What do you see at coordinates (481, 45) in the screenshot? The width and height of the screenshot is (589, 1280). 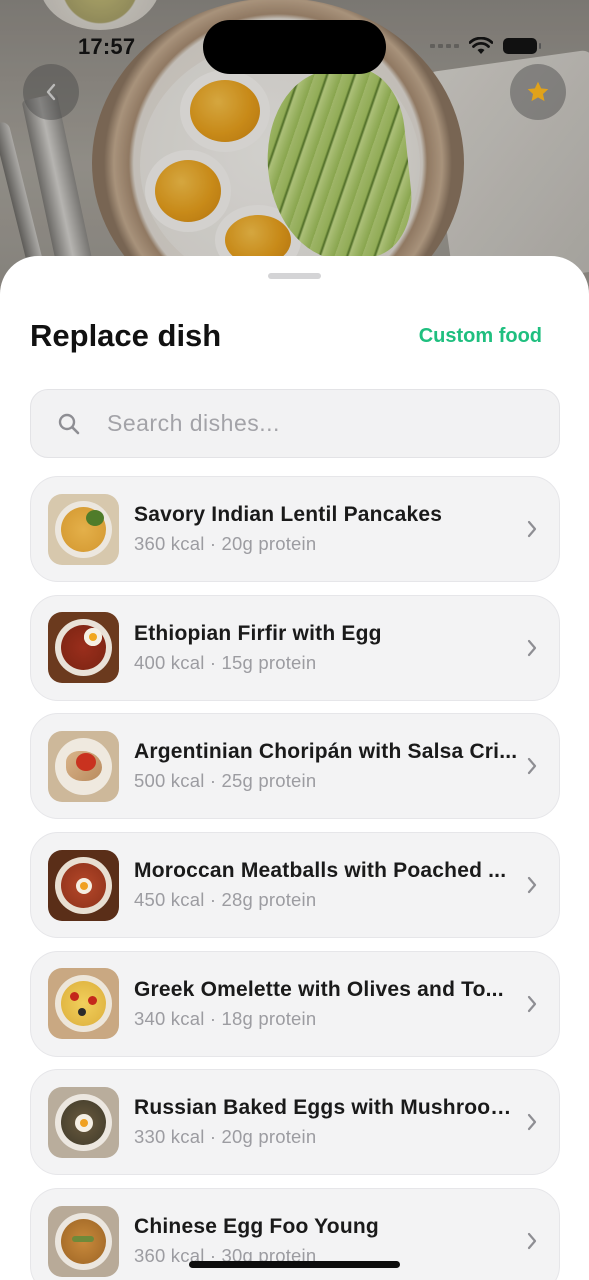 I see `wifi-icon` at bounding box center [481, 45].